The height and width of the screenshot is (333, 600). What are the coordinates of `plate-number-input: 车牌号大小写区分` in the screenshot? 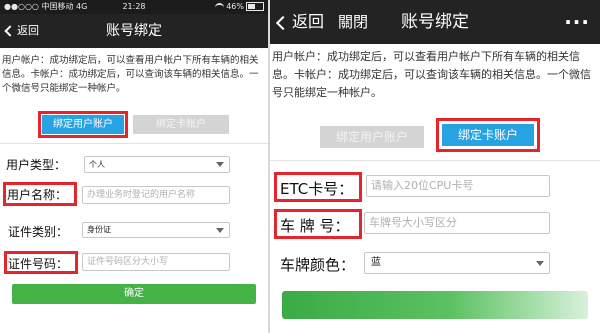 It's located at (457, 223).